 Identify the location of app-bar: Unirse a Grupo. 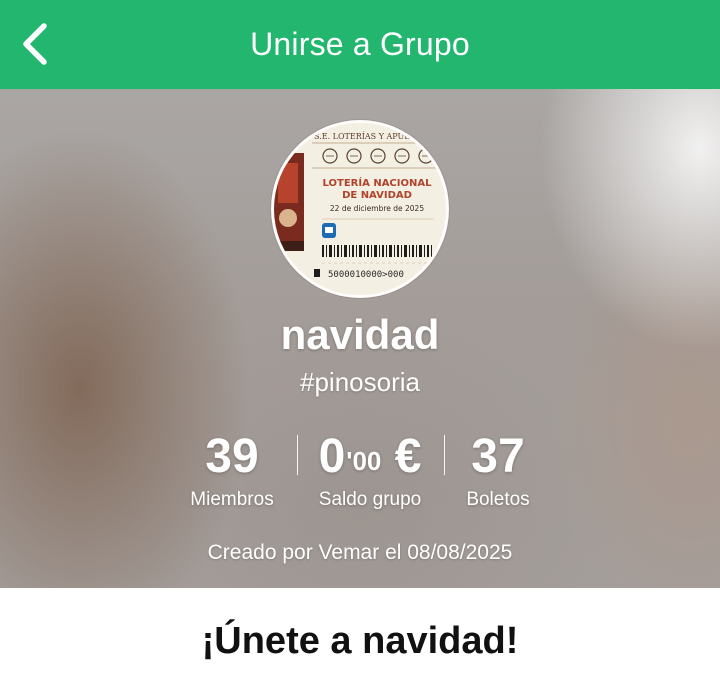
(360, 44).